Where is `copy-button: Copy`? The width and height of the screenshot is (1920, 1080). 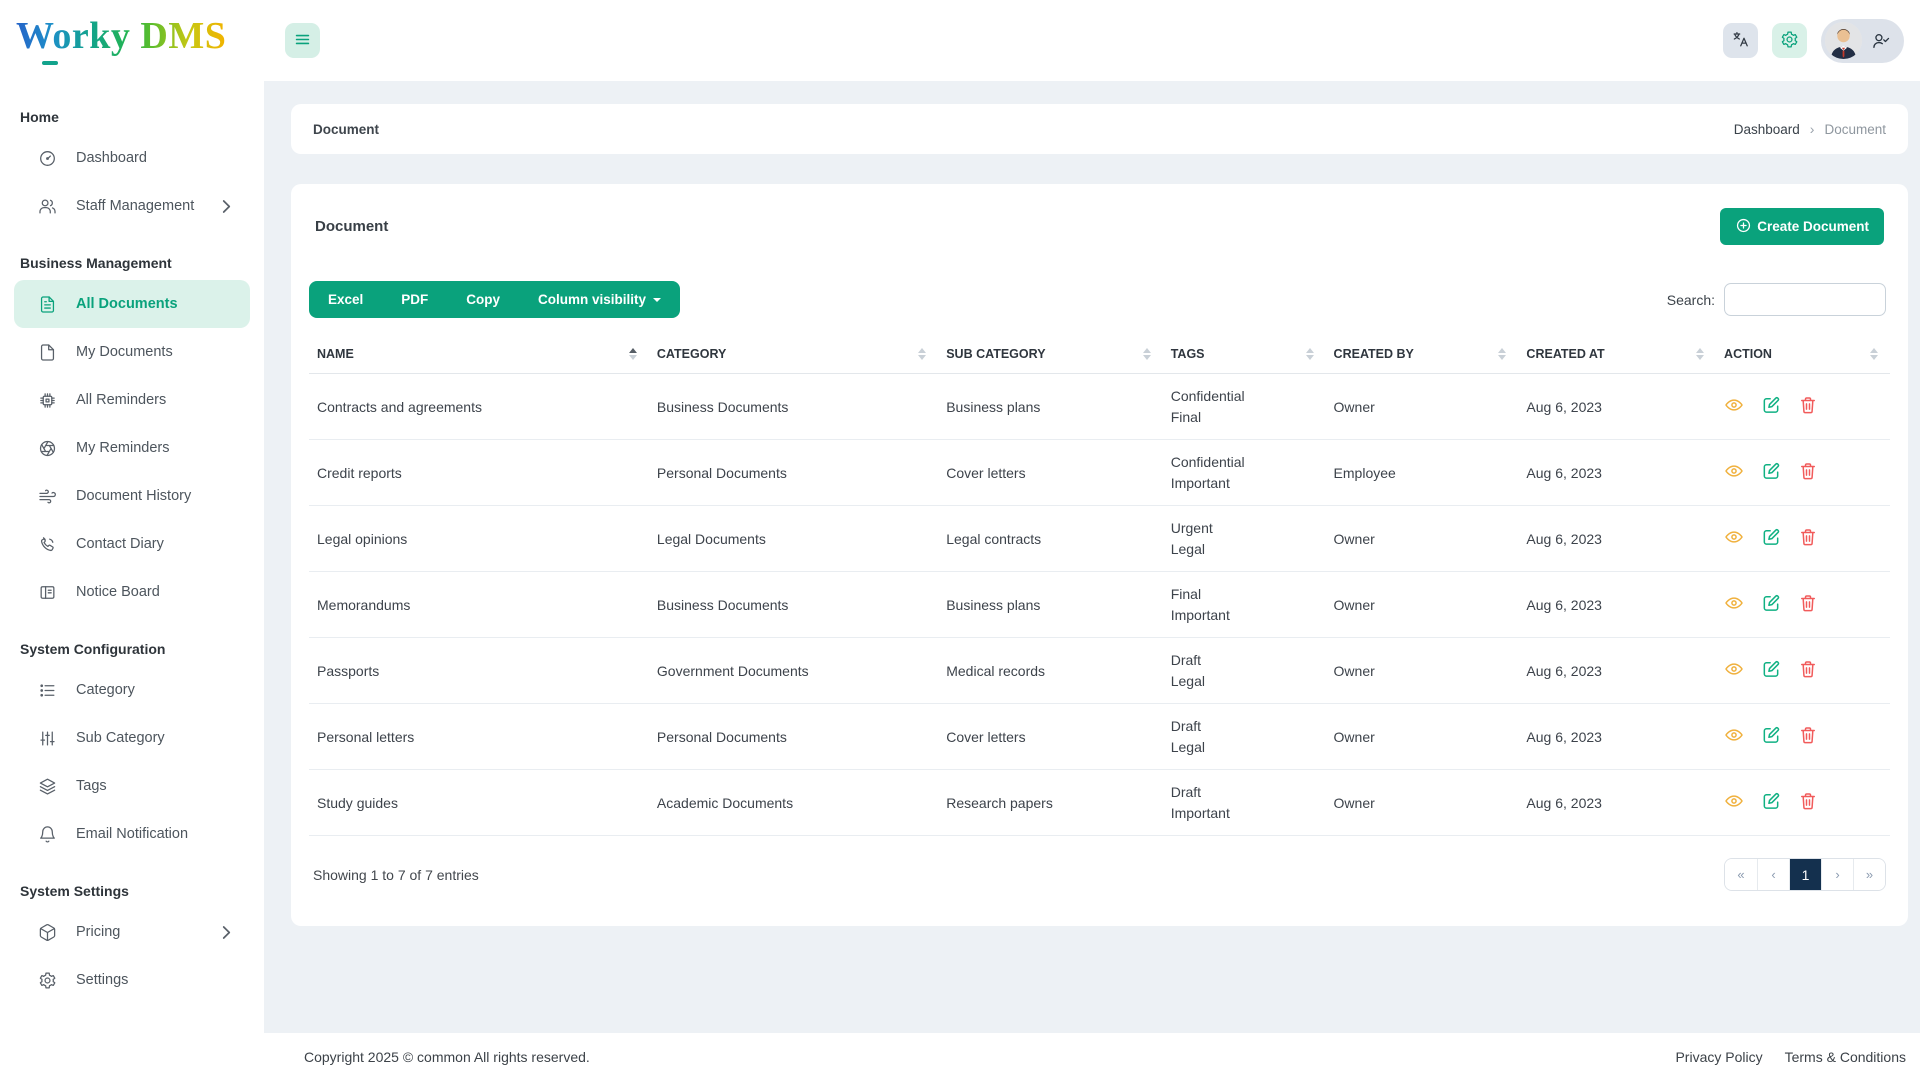 copy-button: Copy is located at coordinates (483, 299).